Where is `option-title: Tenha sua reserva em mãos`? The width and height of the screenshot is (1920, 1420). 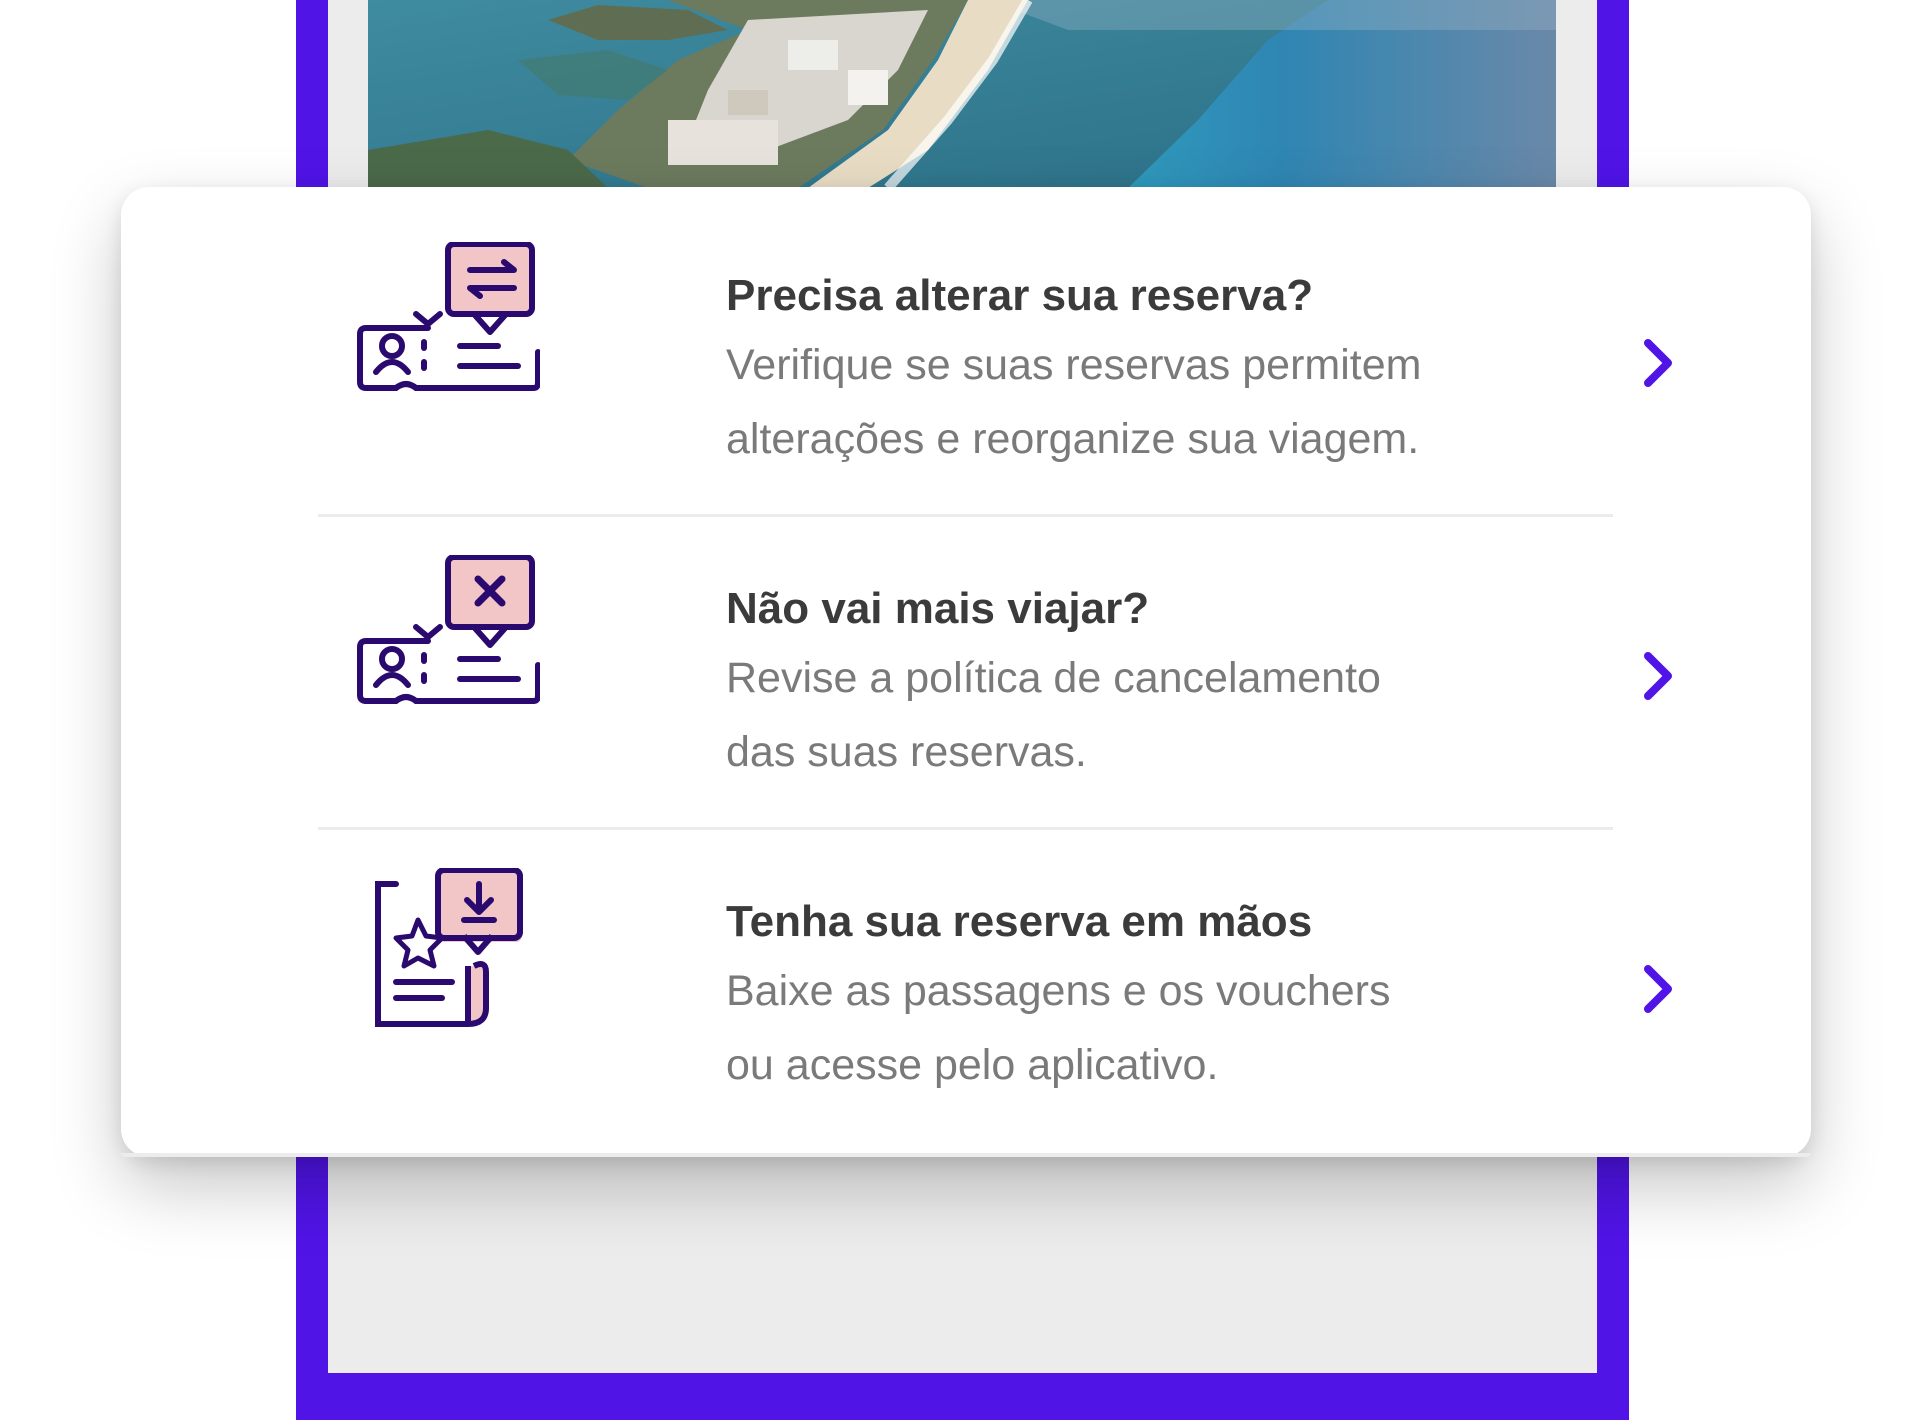
option-title: Tenha sua reserva em mãos is located at coordinates (1019, 921).